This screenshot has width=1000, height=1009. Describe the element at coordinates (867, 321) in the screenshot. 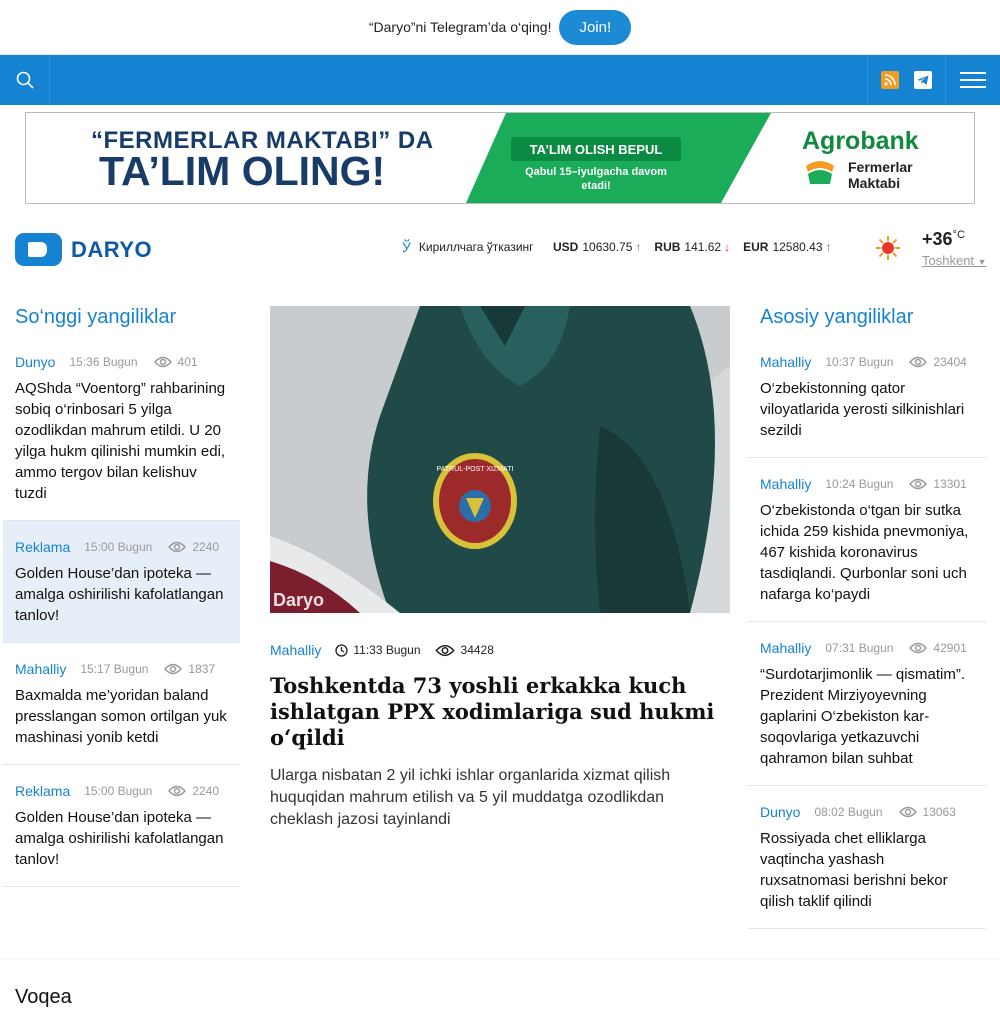

I see `top-news-title: Asosiy yangiliklar` at that location.